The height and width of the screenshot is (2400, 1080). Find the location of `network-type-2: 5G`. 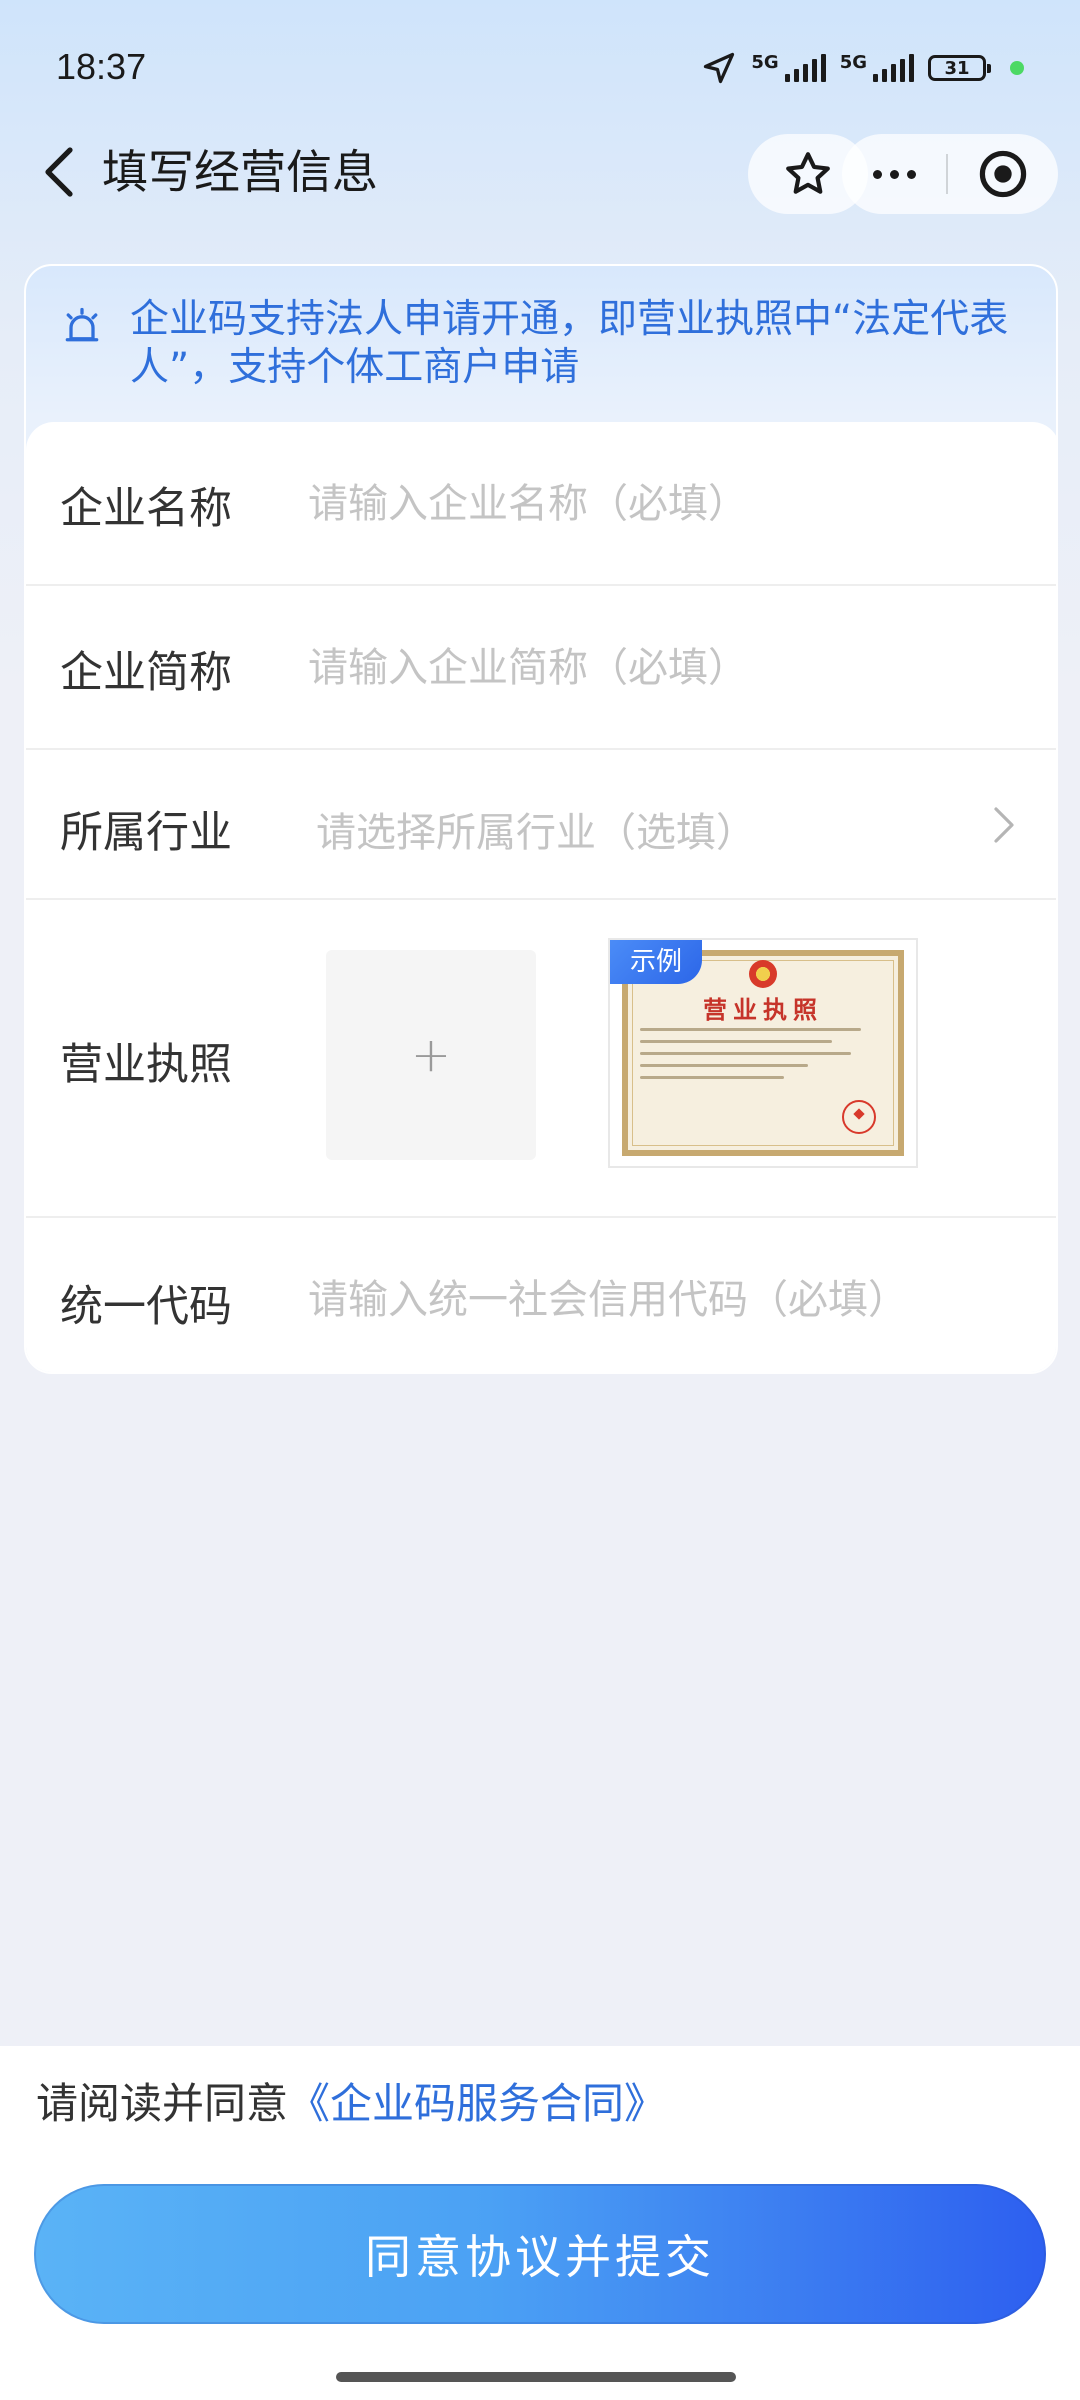

network-type-2: 5G is located at coordinates (853, 62).